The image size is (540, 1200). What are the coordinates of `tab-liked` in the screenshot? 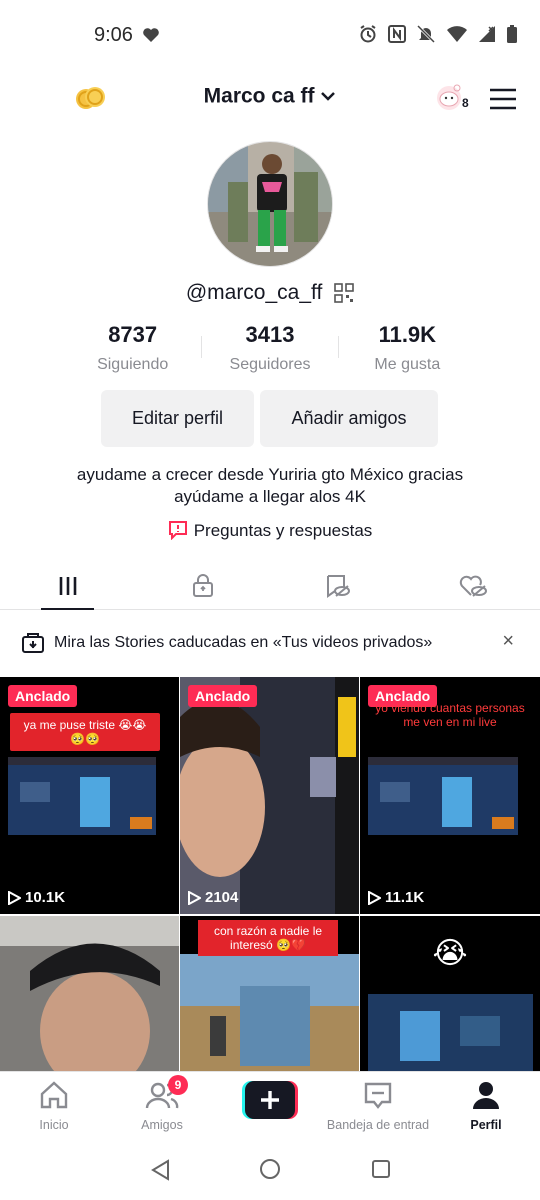 It's located at (472, 585).